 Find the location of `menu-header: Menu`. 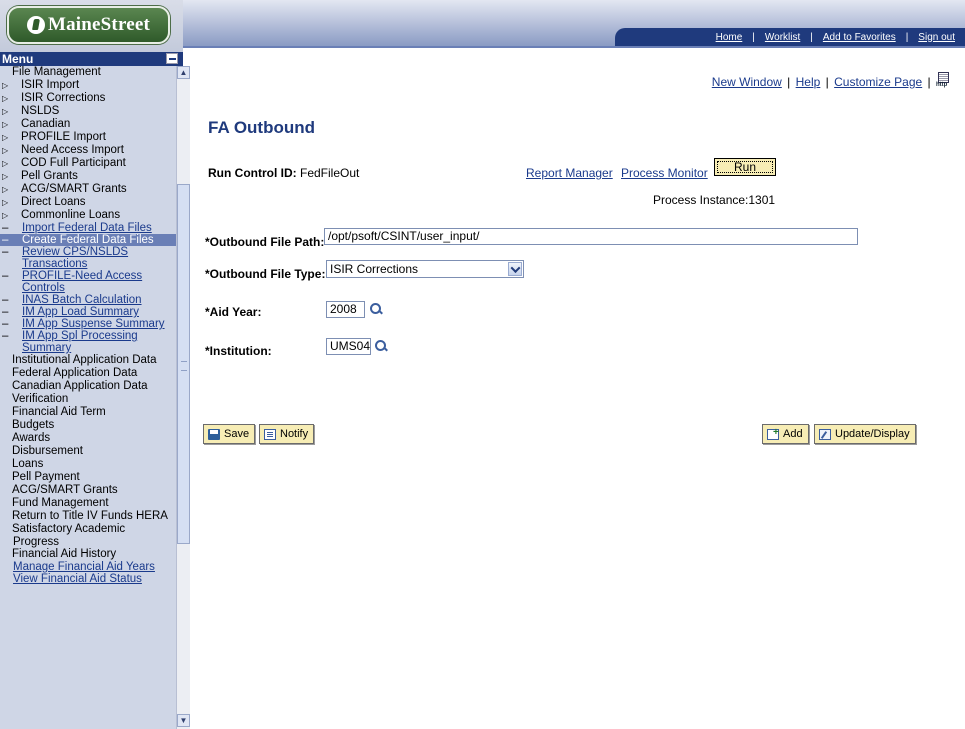

menu-header: Menu is located at coordinates (91, 59).